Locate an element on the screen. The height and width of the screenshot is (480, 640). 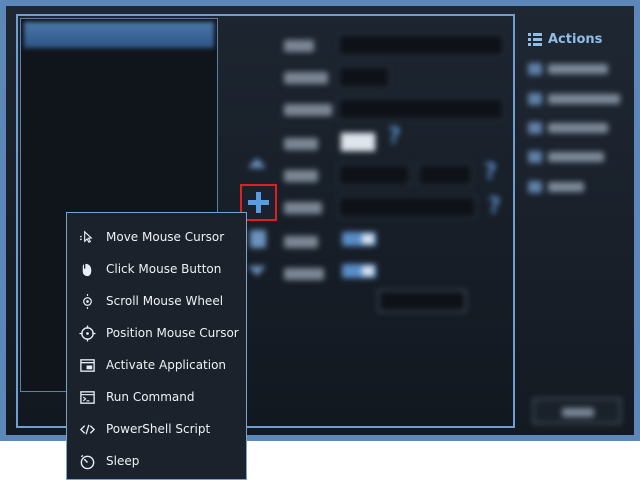
speed-label is located at coordinates (301, 176).